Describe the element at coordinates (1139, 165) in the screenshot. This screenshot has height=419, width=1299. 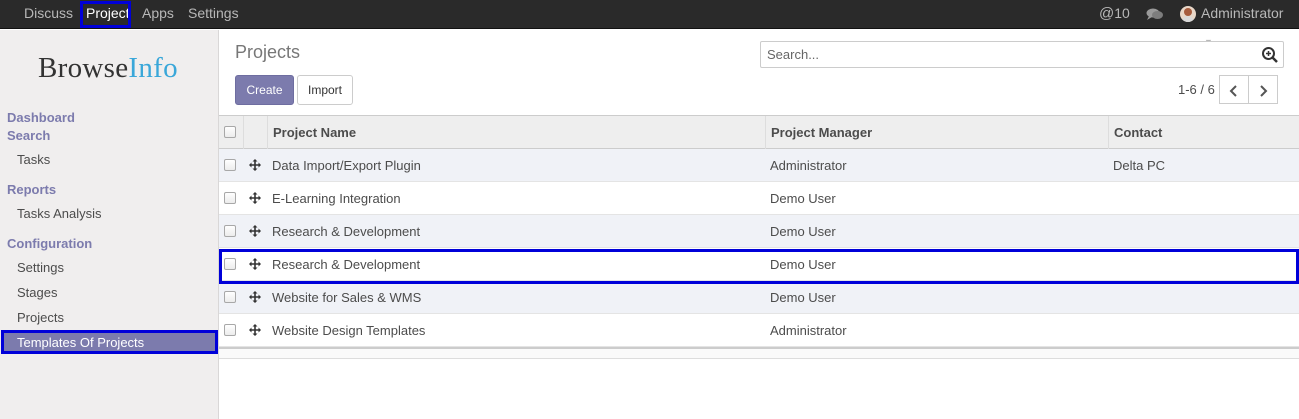
I see `contact-cell: Delta PC` at that location.